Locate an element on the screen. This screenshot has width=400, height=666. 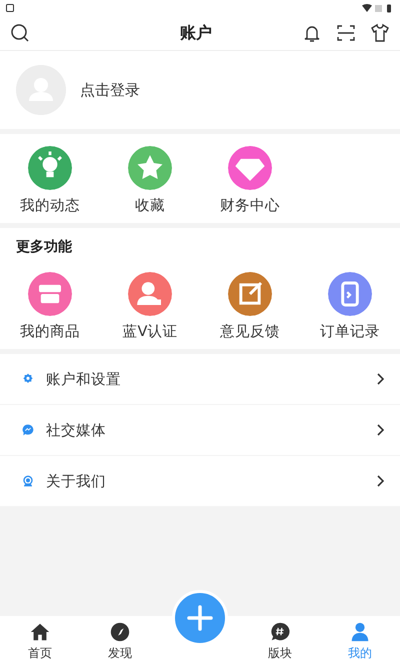
section-title: 更多功能 is located at coordinates (44, 247).